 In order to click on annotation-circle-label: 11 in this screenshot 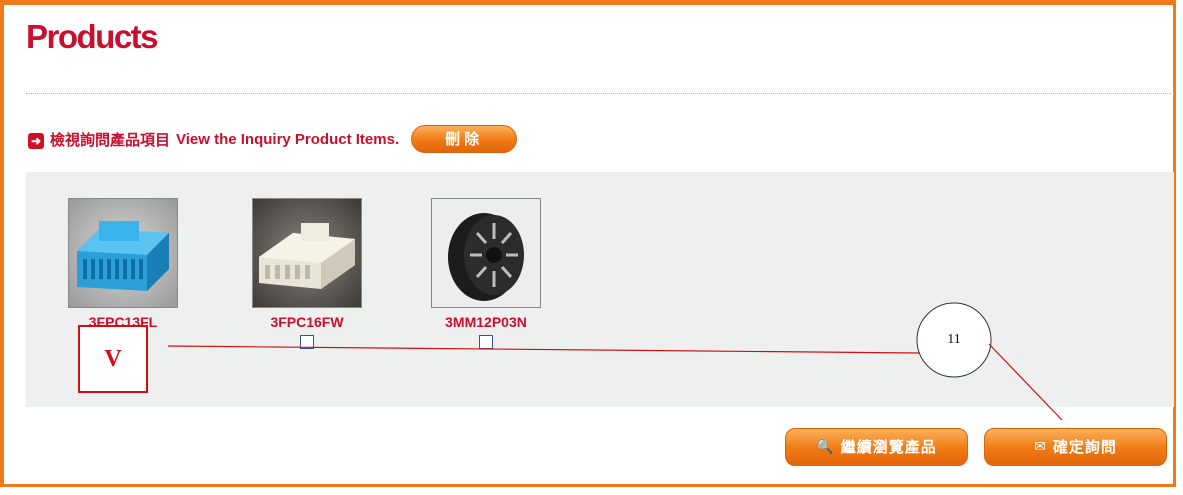, I will do `click(954, 339)`.